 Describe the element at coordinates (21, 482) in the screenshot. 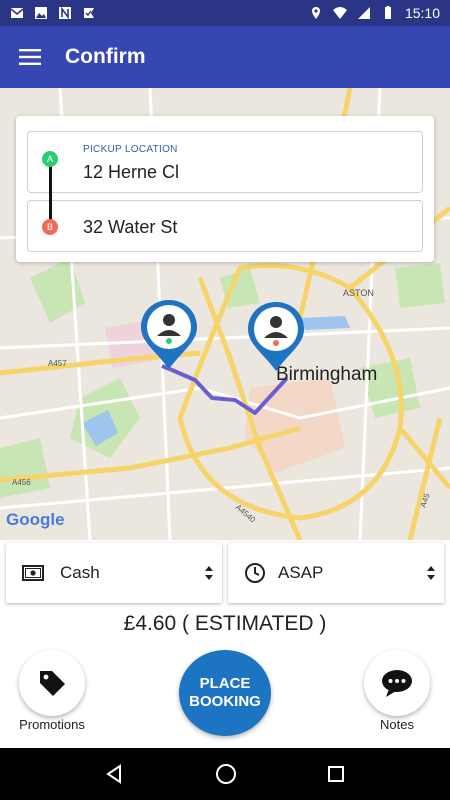

I see `map-road-label-a456: A456` at that location.